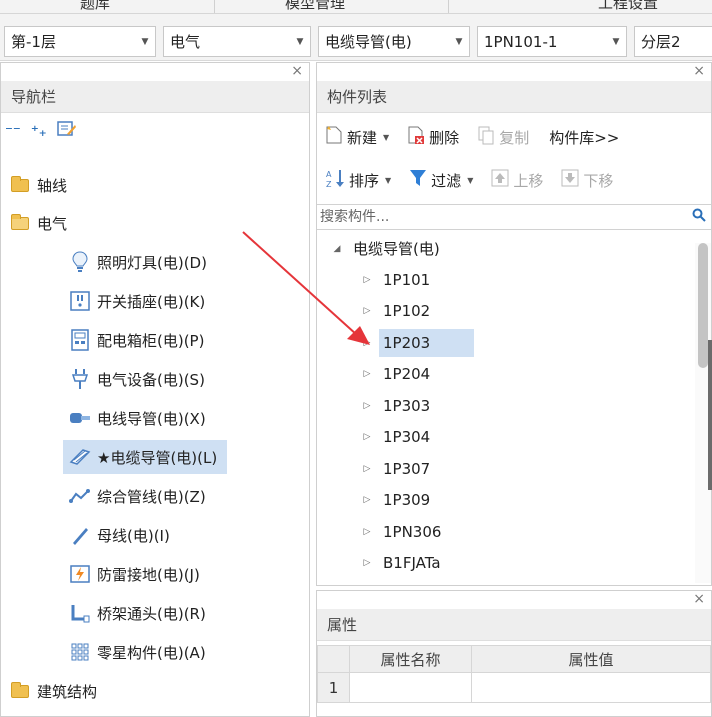 This screenshot has width=712, height=717. I want to click on property-value-cell, so click(591, 687).